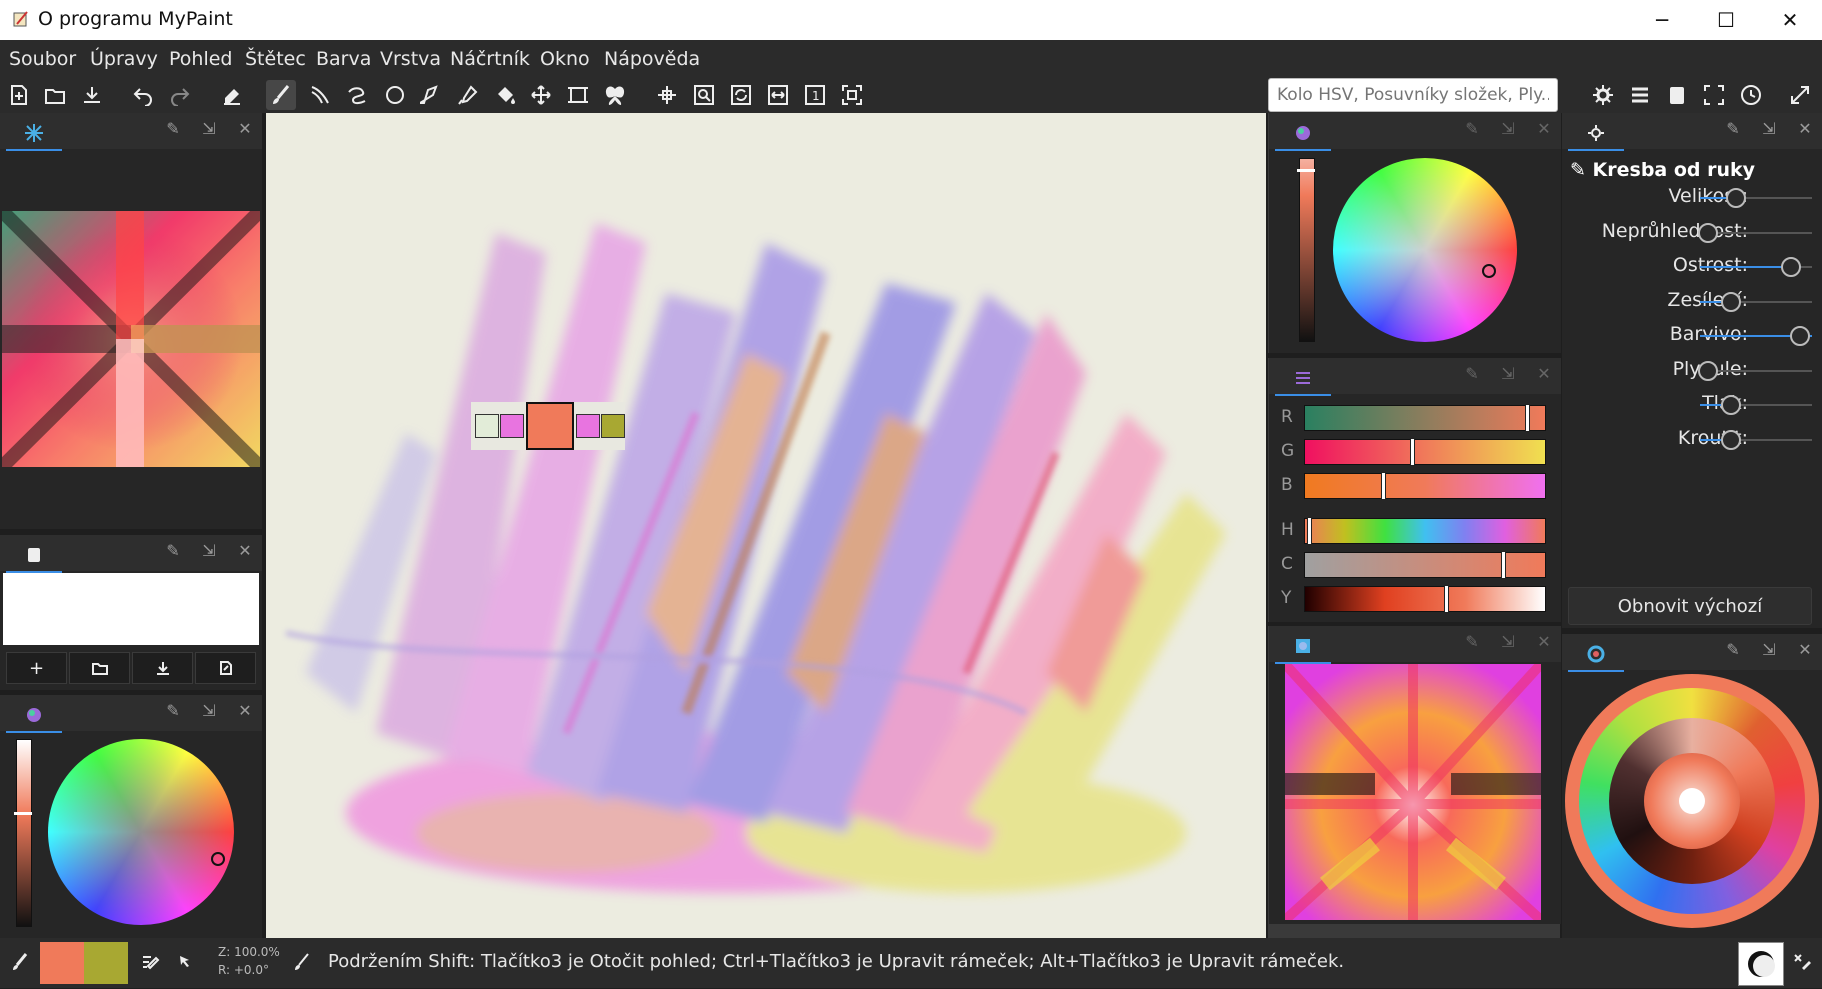 This screenshot has width=1822, height=989. Describe the element at coordinates (92, 95) in the screenshot. I see `save-icon` at that location.